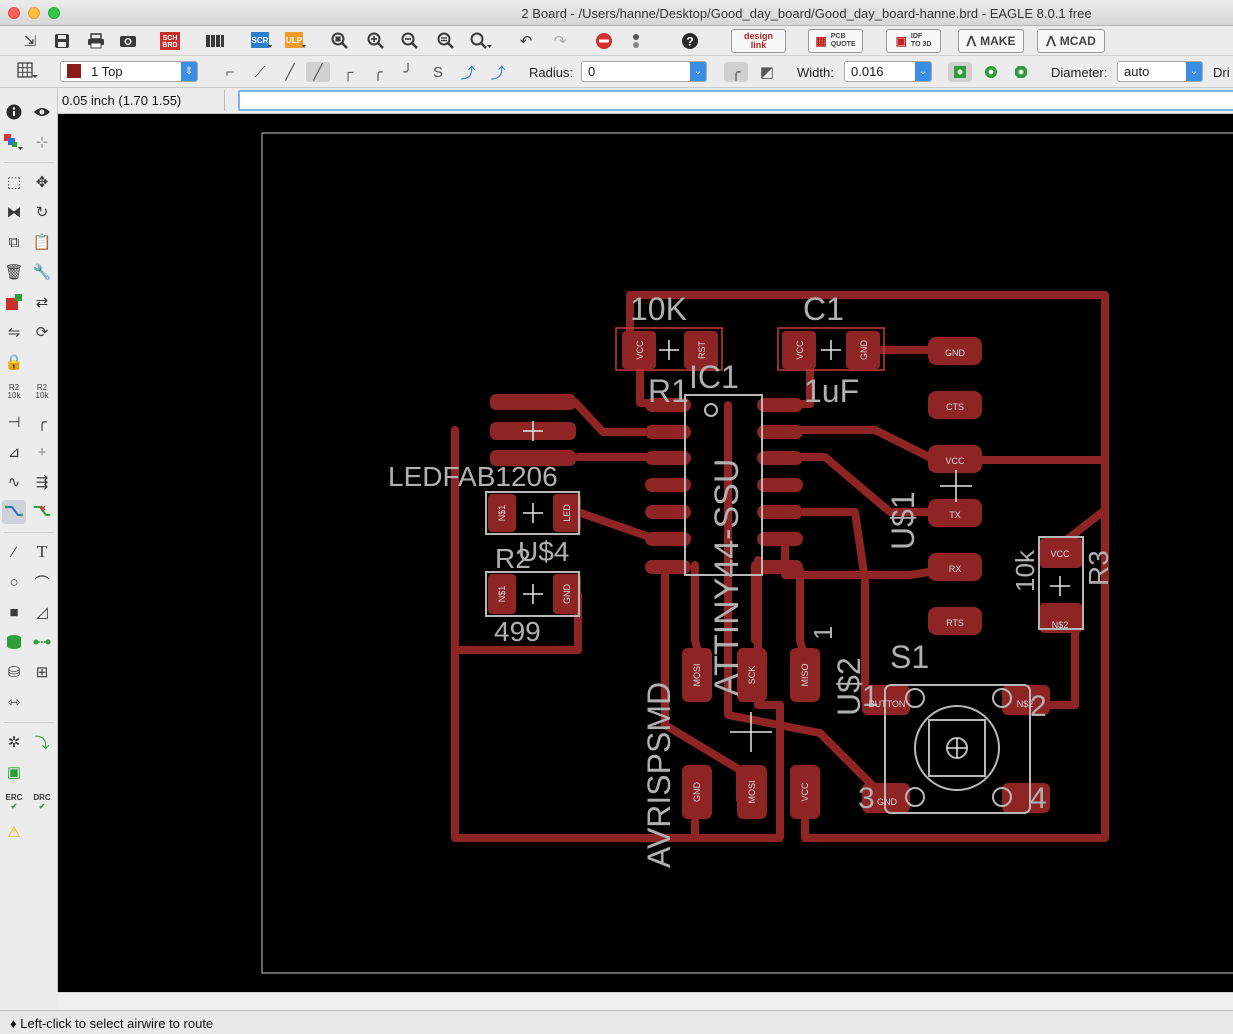 The image size is (1233, 1034). Describe the element at coordinates (14, 832) in the screenshot. I see `warning-icon: ⚠` at that location.